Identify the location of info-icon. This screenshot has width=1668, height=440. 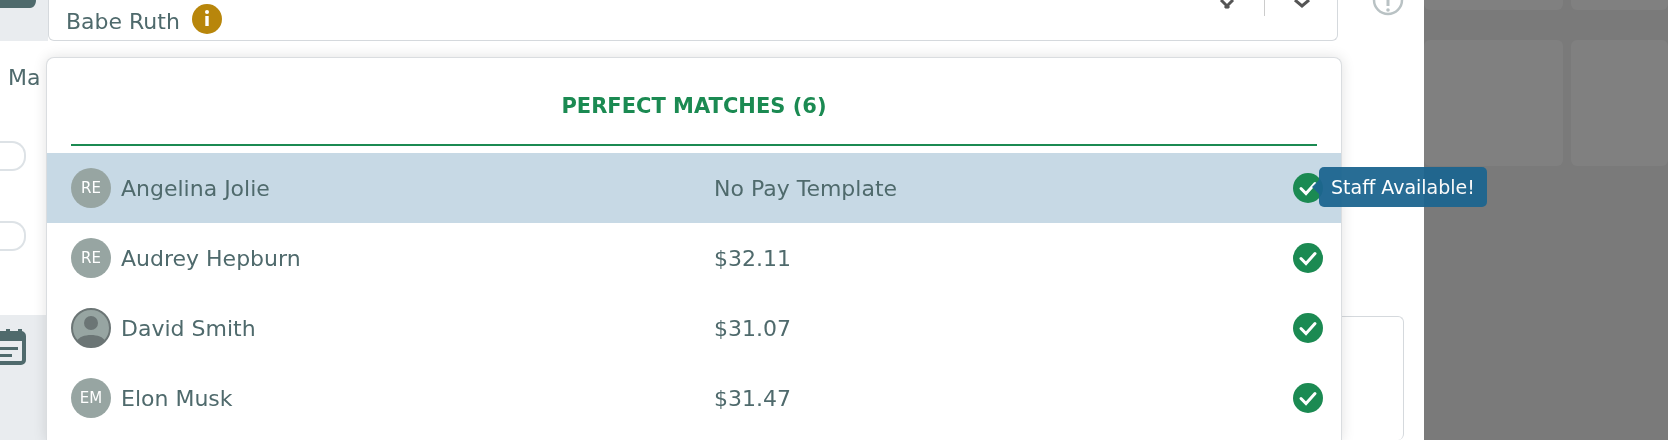
(206, 19).